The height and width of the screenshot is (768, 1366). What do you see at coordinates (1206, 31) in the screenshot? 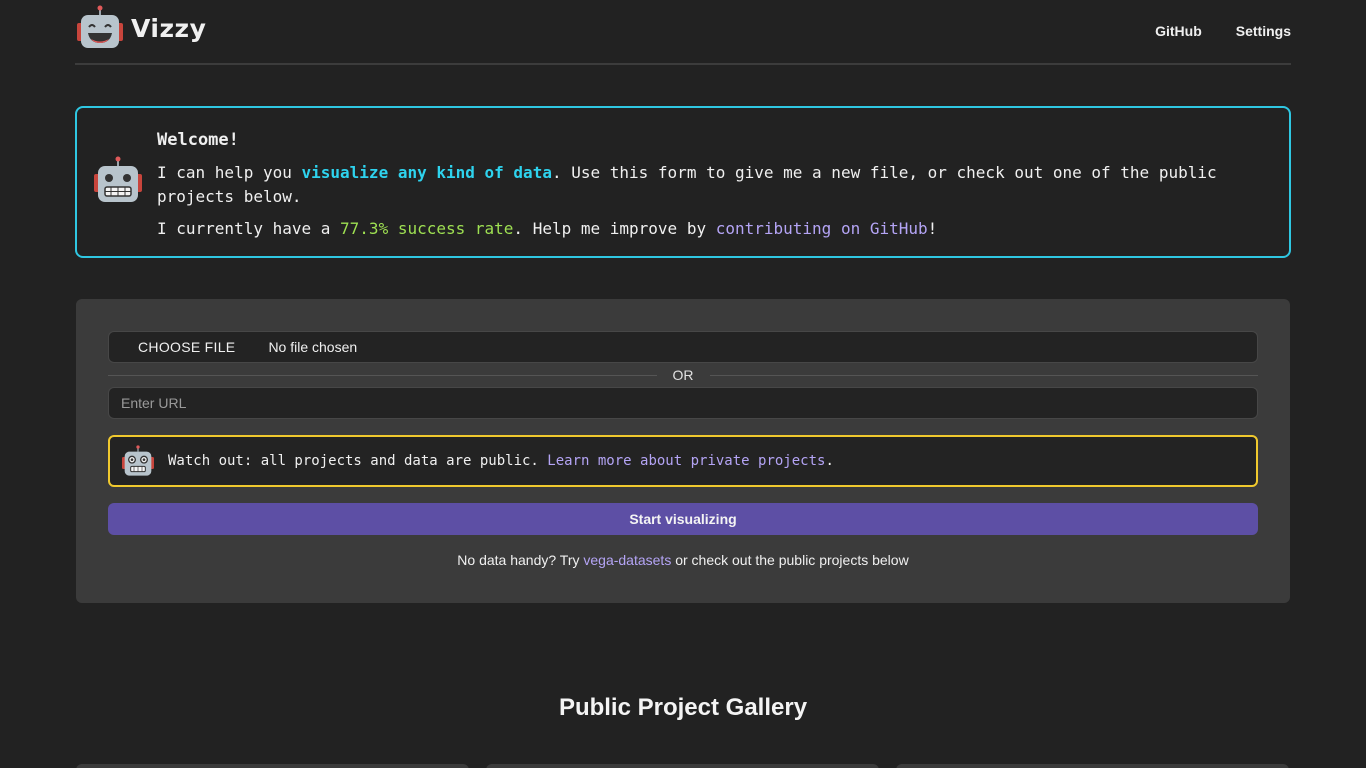
I see `top-nav: GitHub Settings` at bounding box center [1206, 31].